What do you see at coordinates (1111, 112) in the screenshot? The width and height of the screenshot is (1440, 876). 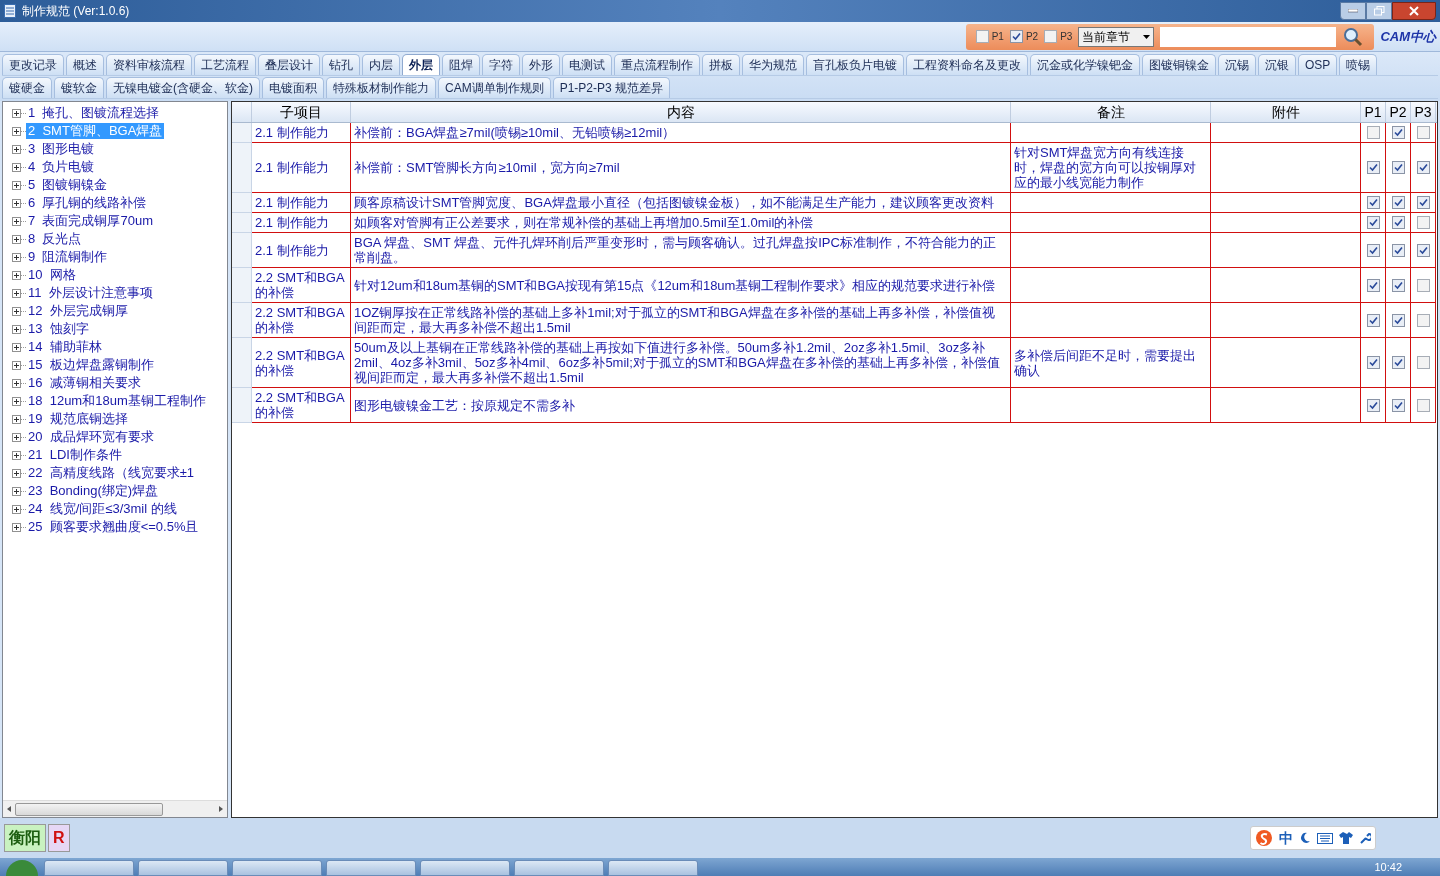 I see `column-header: 备注` at bounding box center [1111, 112].